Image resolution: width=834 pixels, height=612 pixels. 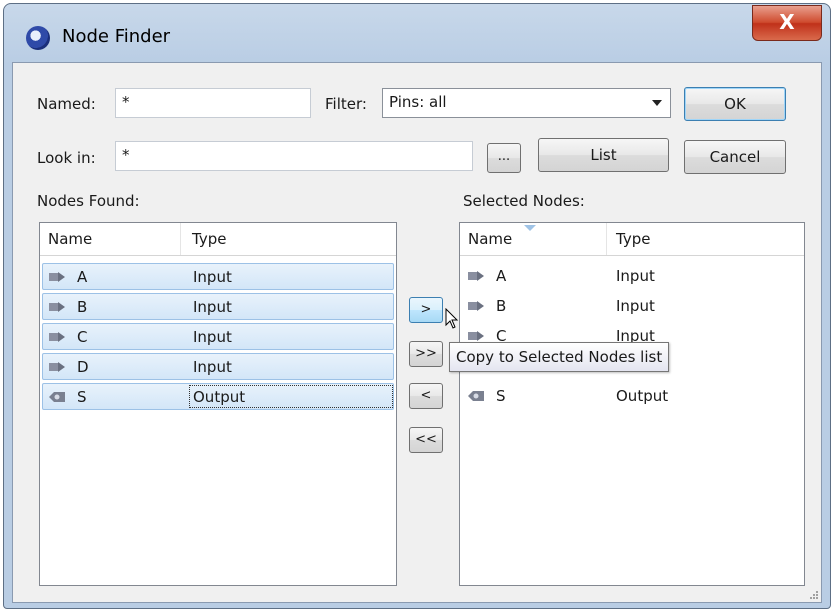 What do you see at coordinates (82, 337) in the screenshot?
I see `node-name: C` at bounding box center [82, 337].